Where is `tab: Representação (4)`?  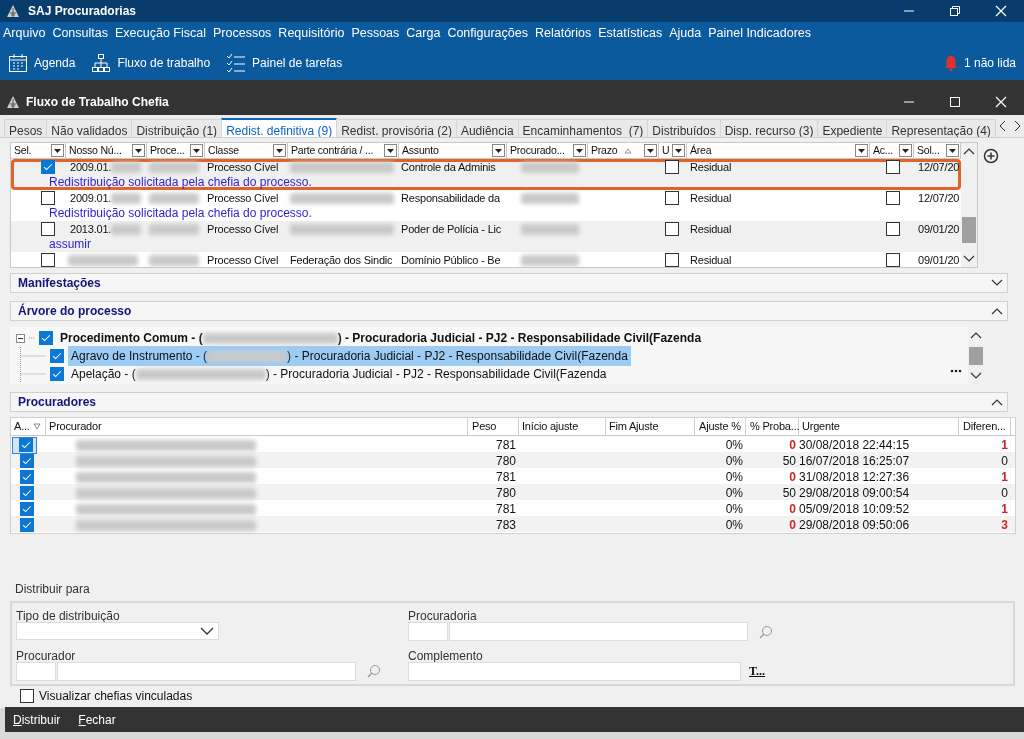 tab: Representação (4) is located at coordinates (941, 128).